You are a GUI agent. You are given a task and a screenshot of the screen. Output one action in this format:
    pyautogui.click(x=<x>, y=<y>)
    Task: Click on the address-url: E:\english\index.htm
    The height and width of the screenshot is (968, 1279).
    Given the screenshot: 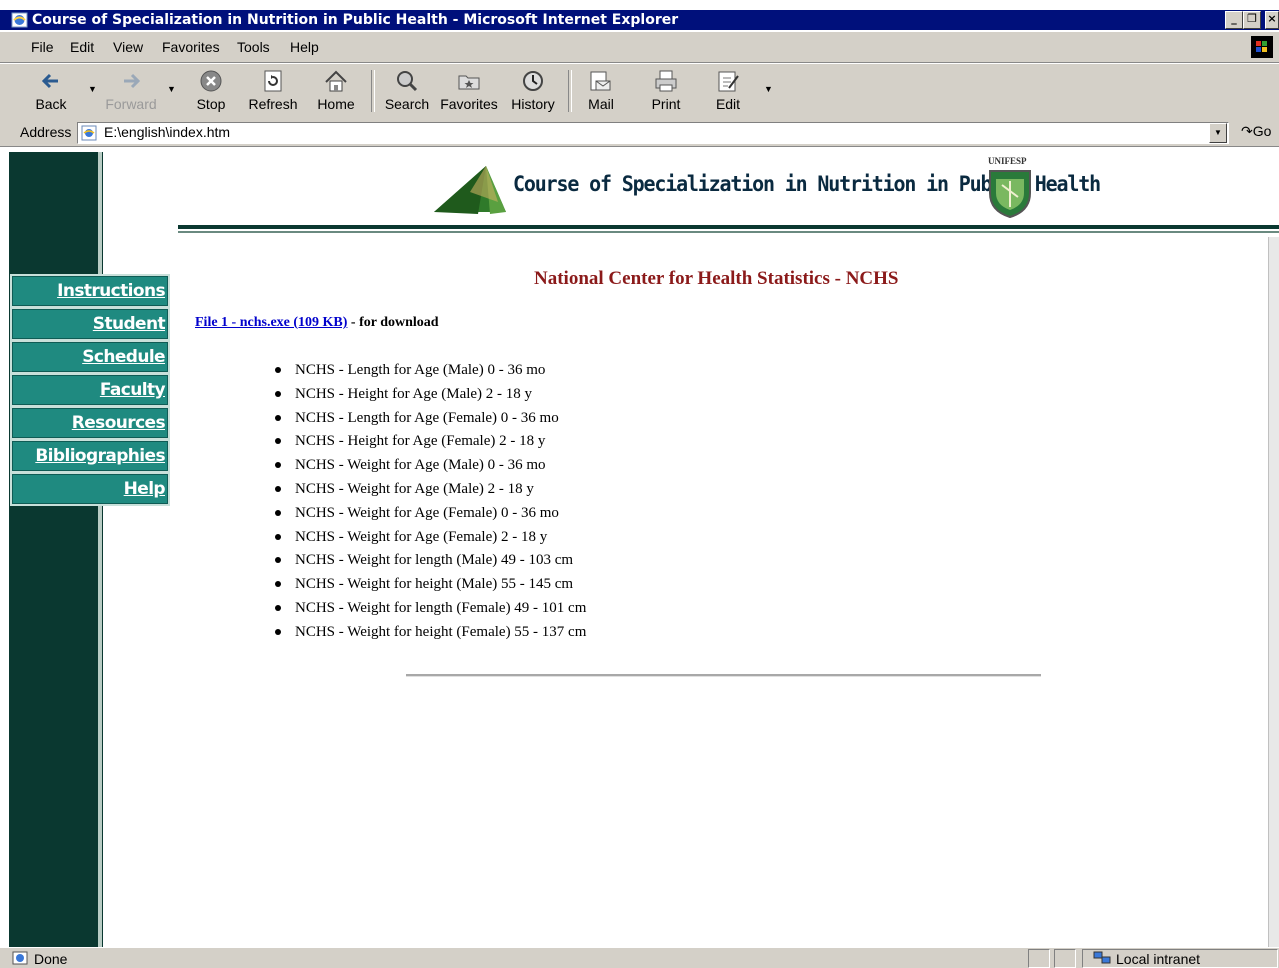 What is the action you would take?
    pyautogui.click(x=167, y=132)
    